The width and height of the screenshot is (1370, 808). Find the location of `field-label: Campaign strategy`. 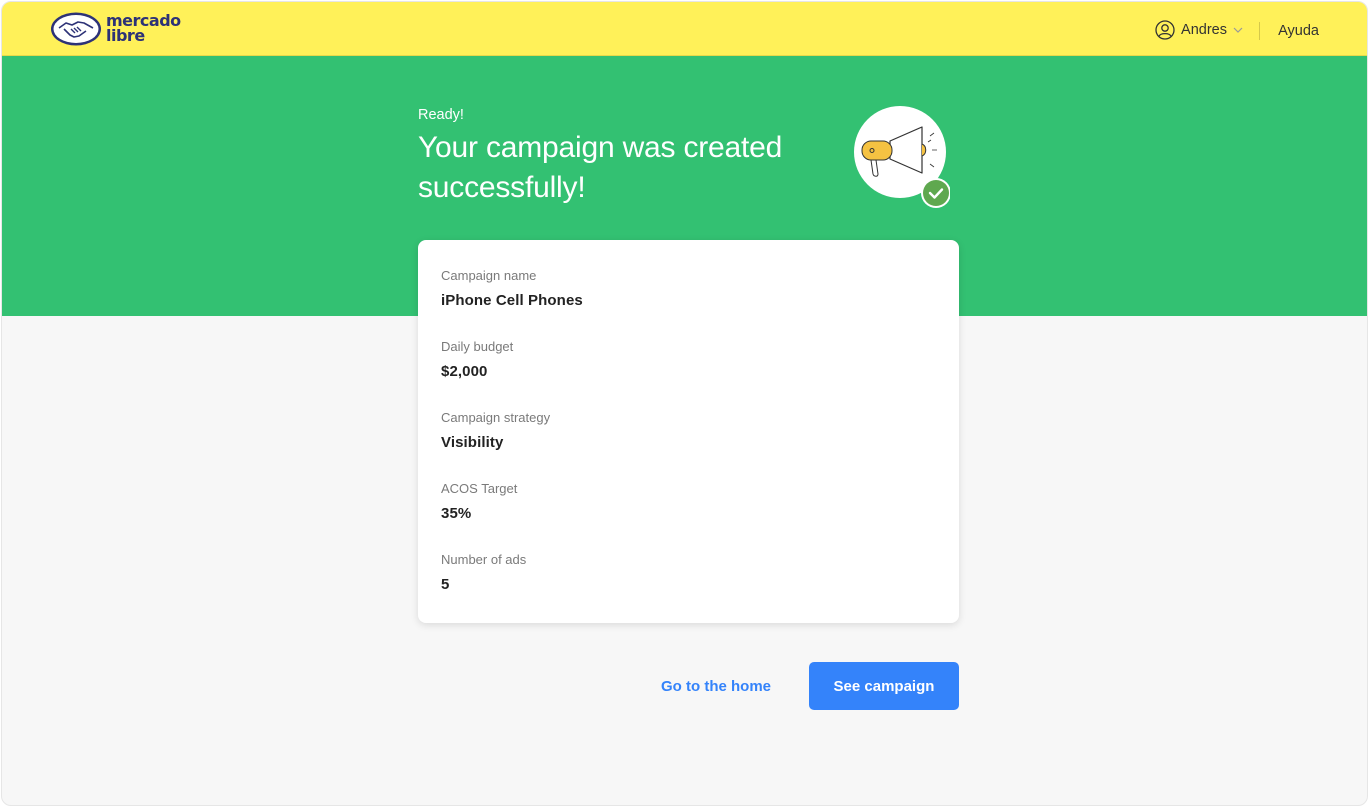

field-label: Campaign strategy is located at coordinates (496, 417).